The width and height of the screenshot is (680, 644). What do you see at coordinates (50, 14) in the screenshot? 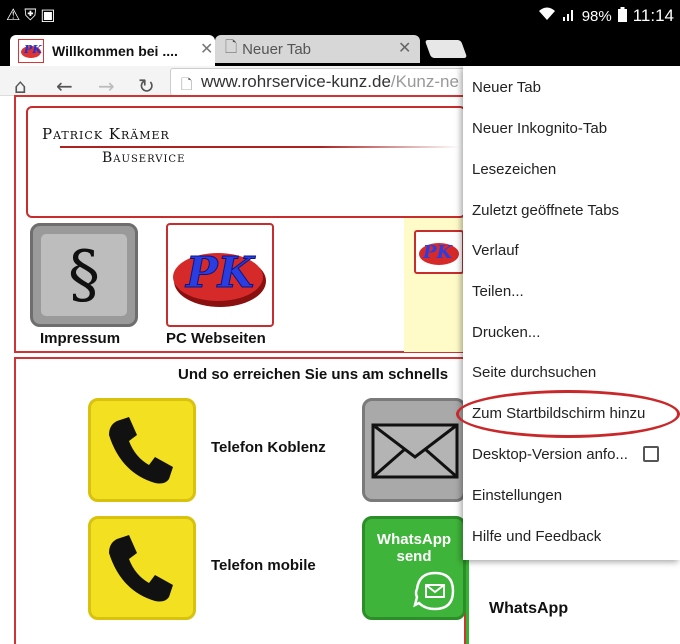
I see `screenshot-icon: ▣` at bounding box center [50, 14].